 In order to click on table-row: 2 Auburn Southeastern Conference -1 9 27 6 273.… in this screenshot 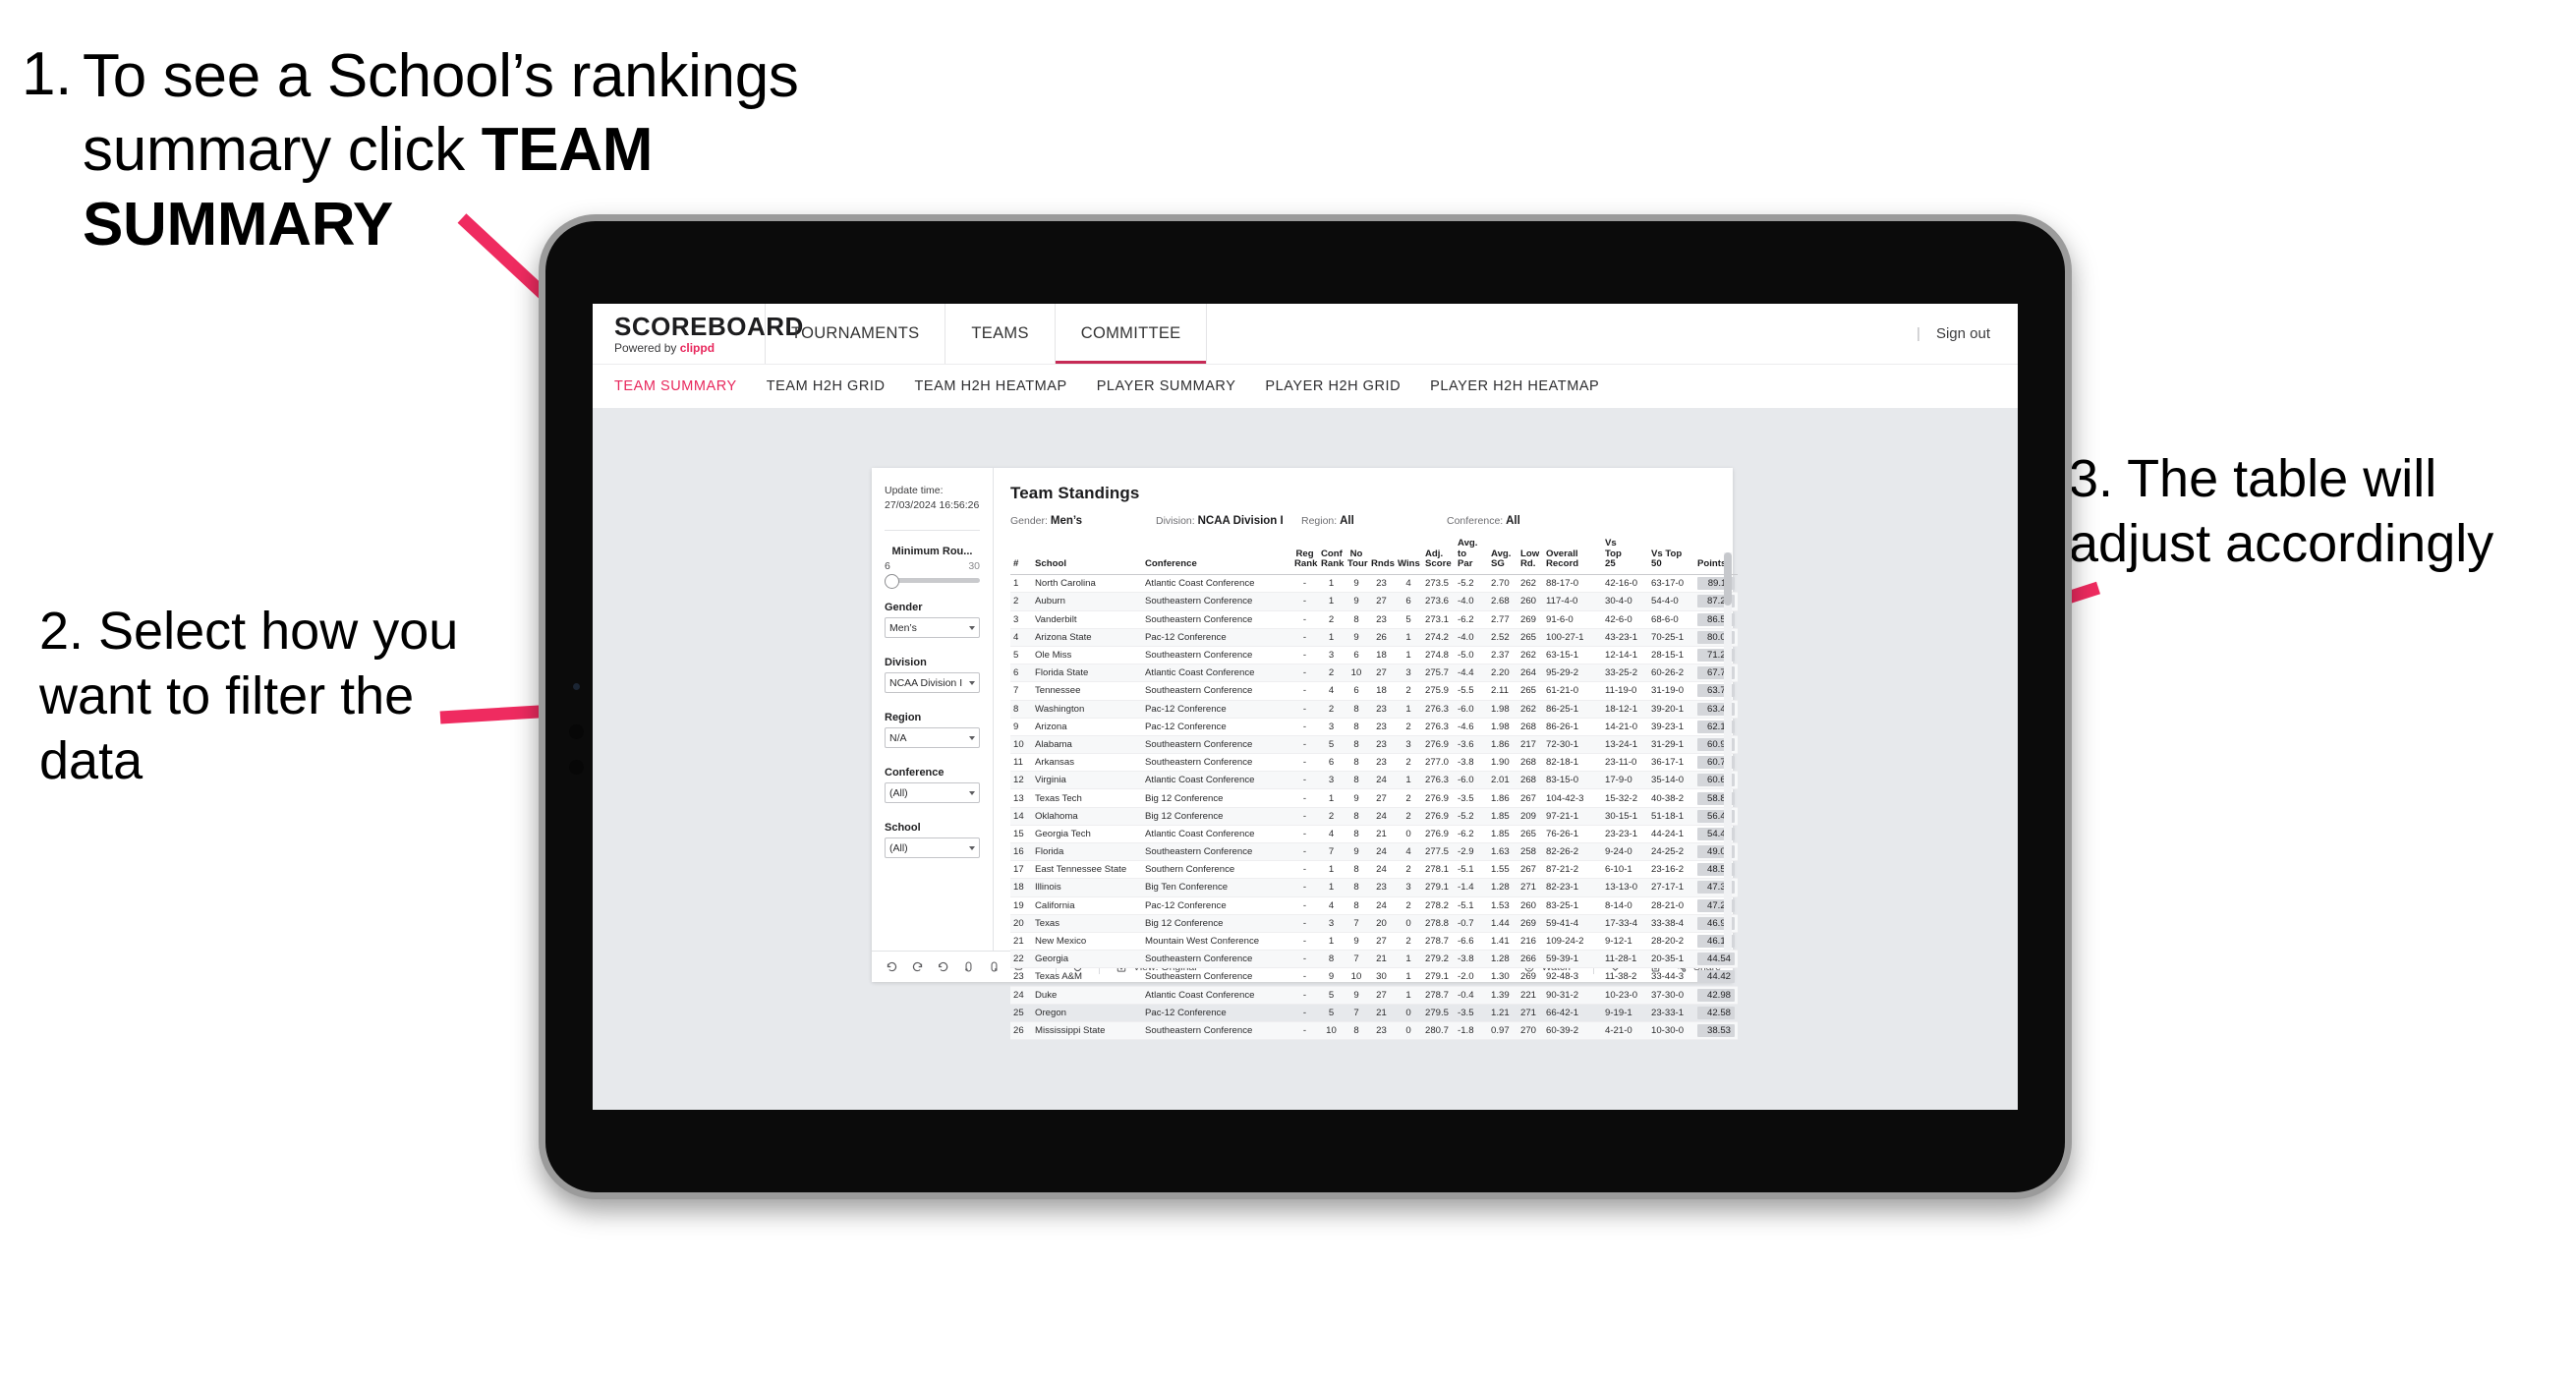, I will do `click(1374, 601)`.